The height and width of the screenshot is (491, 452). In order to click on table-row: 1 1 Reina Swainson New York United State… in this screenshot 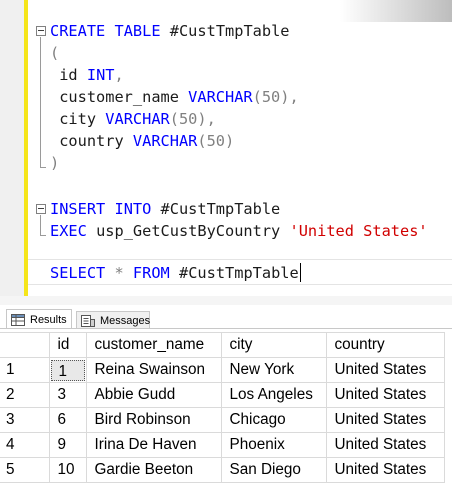, I will do `click(222, 370)`.